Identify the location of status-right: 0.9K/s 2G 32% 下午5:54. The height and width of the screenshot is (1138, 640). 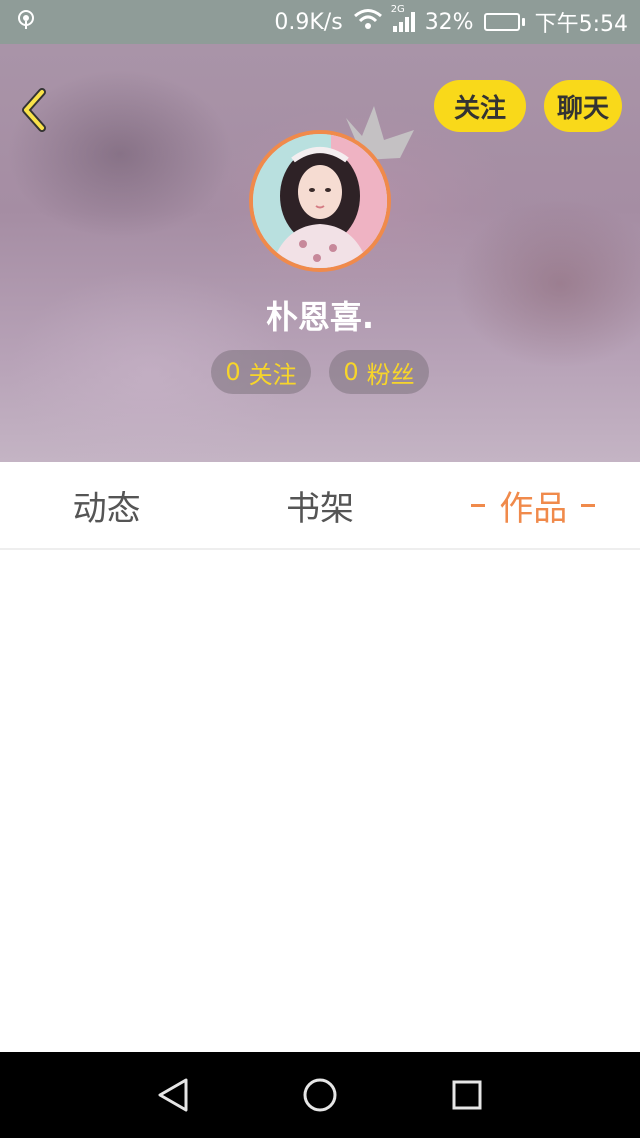
(451, 21).